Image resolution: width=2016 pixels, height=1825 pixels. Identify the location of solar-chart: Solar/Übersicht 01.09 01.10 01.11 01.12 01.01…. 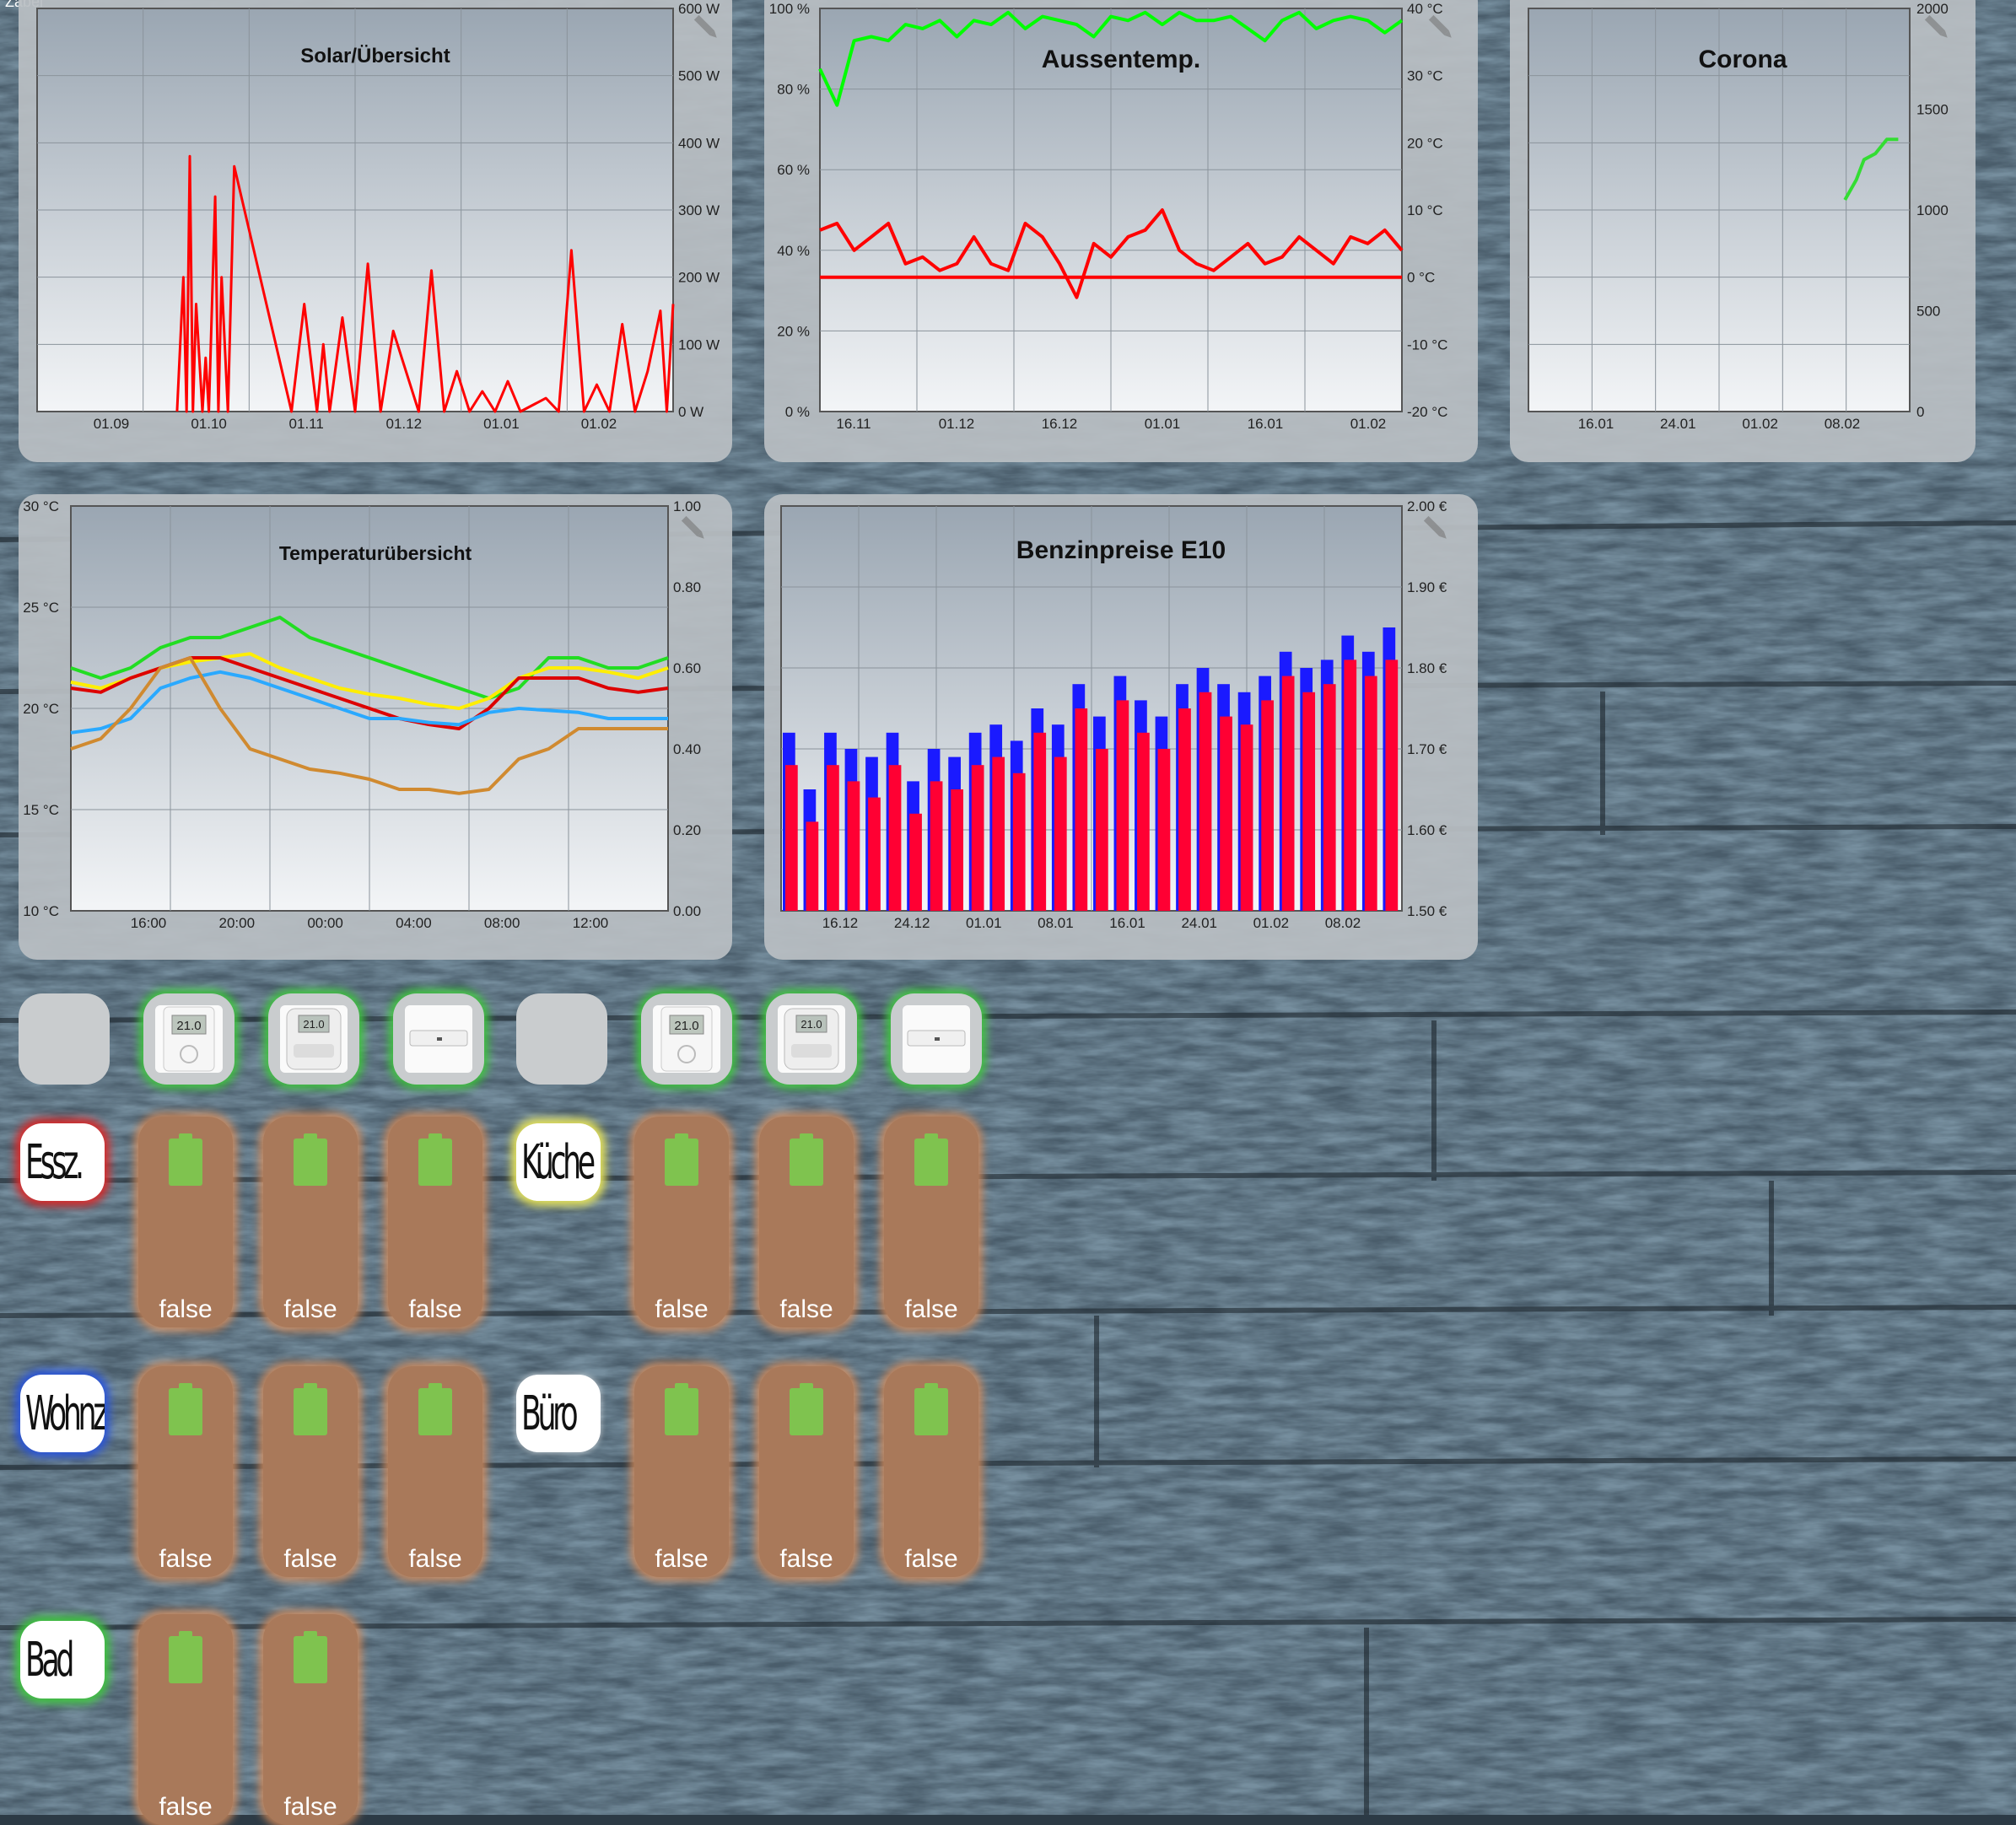
(378, 216).